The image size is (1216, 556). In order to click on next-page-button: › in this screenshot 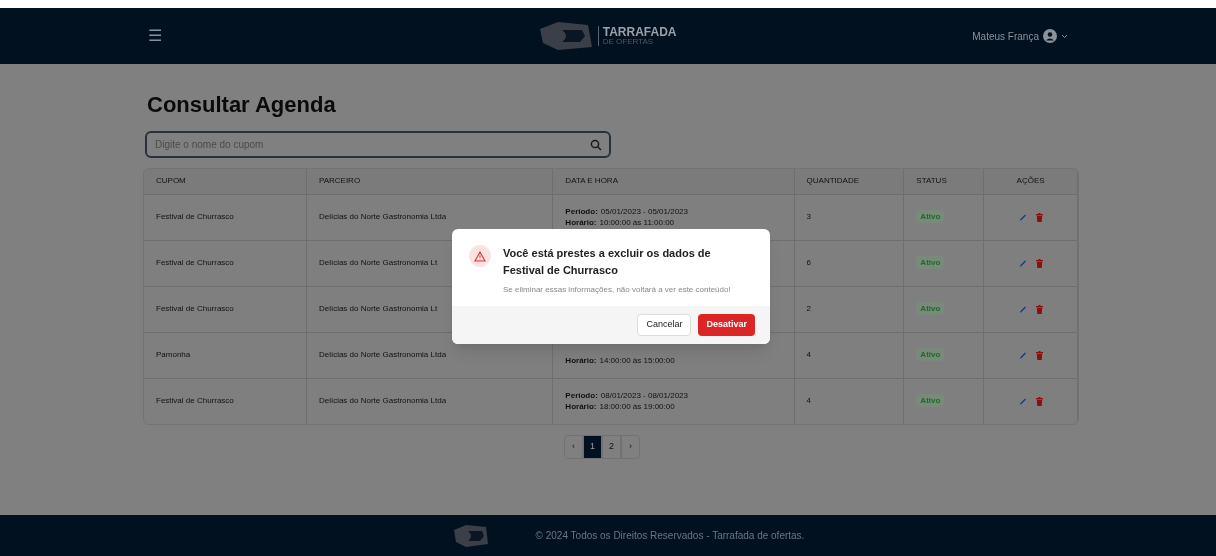, I will do `click(630, 447)`.